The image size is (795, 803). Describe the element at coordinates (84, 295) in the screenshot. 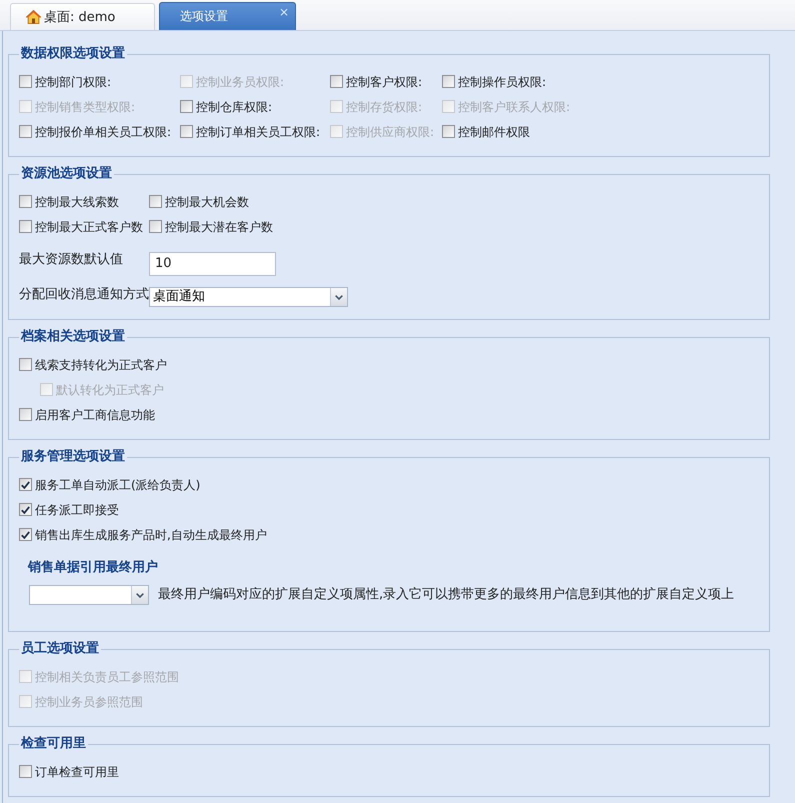

I see `field-label: 分配回收消息通知方式` at that location.